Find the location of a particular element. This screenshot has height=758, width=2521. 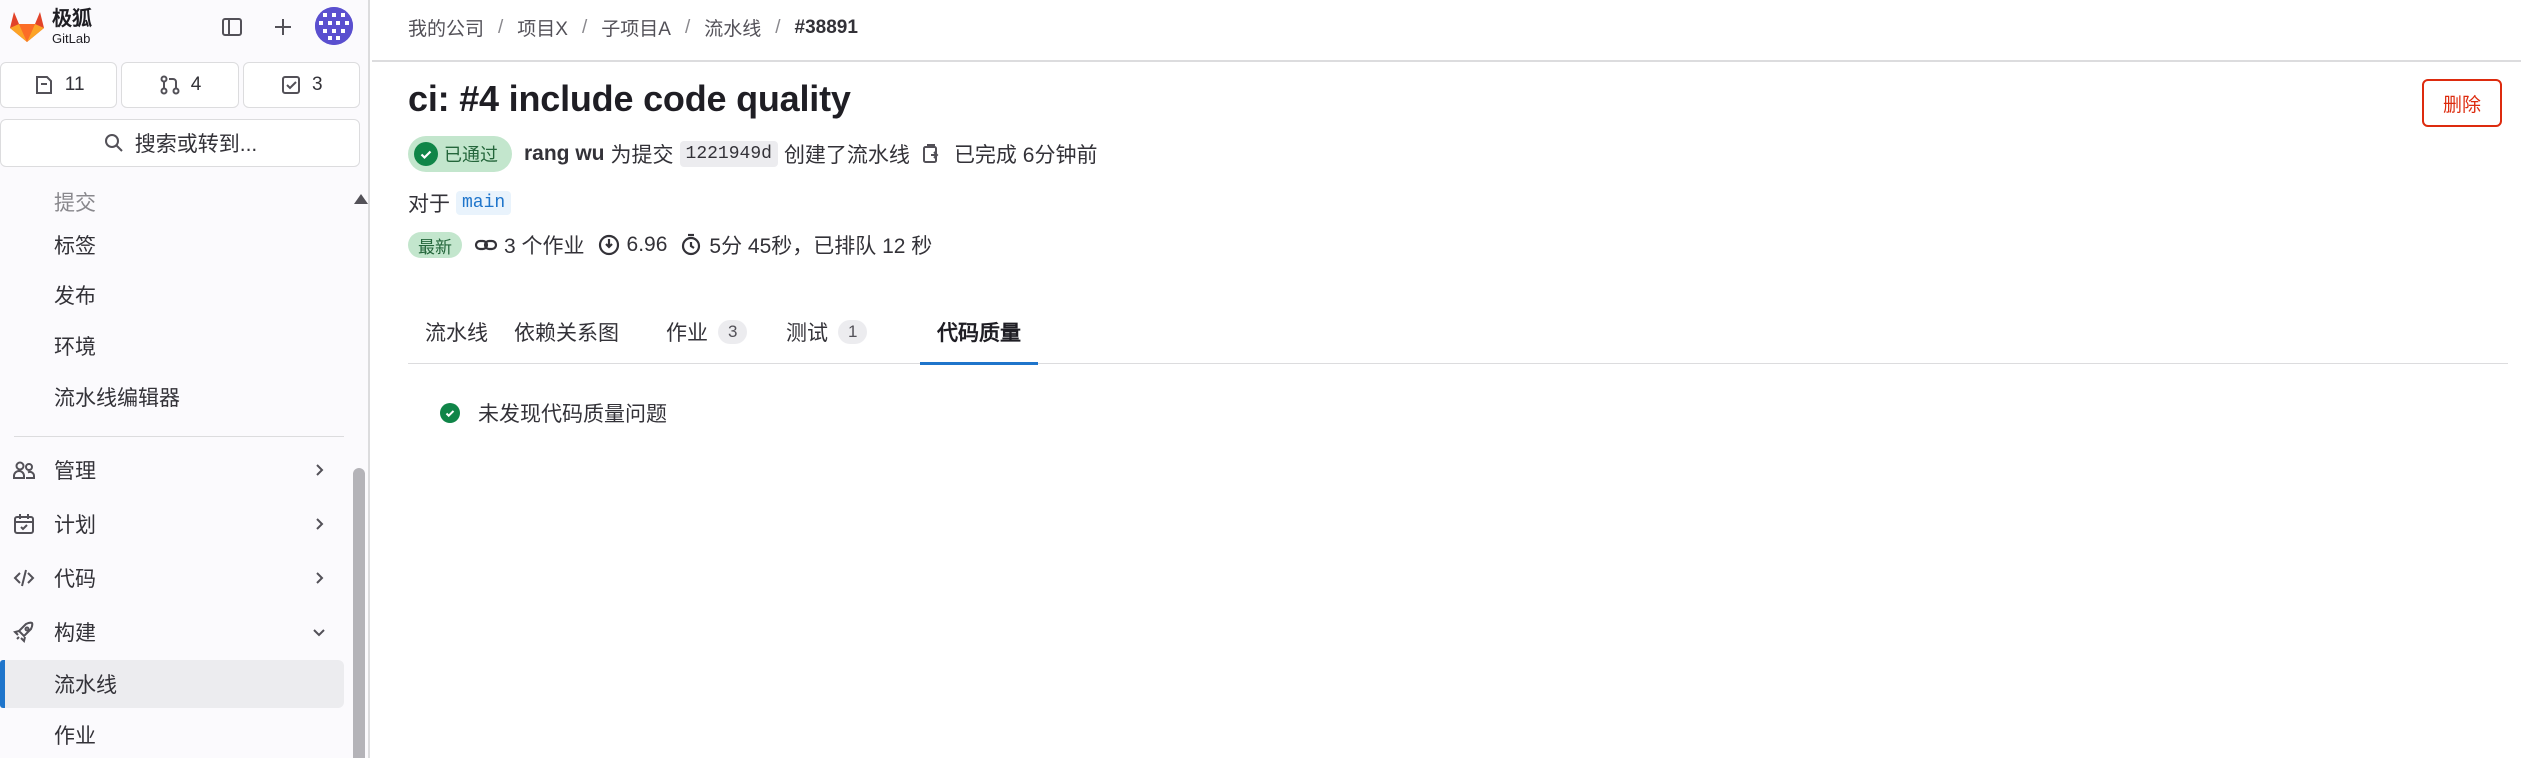

sidebar-item-jobs: 作业 is located at coordinates (172, 734).